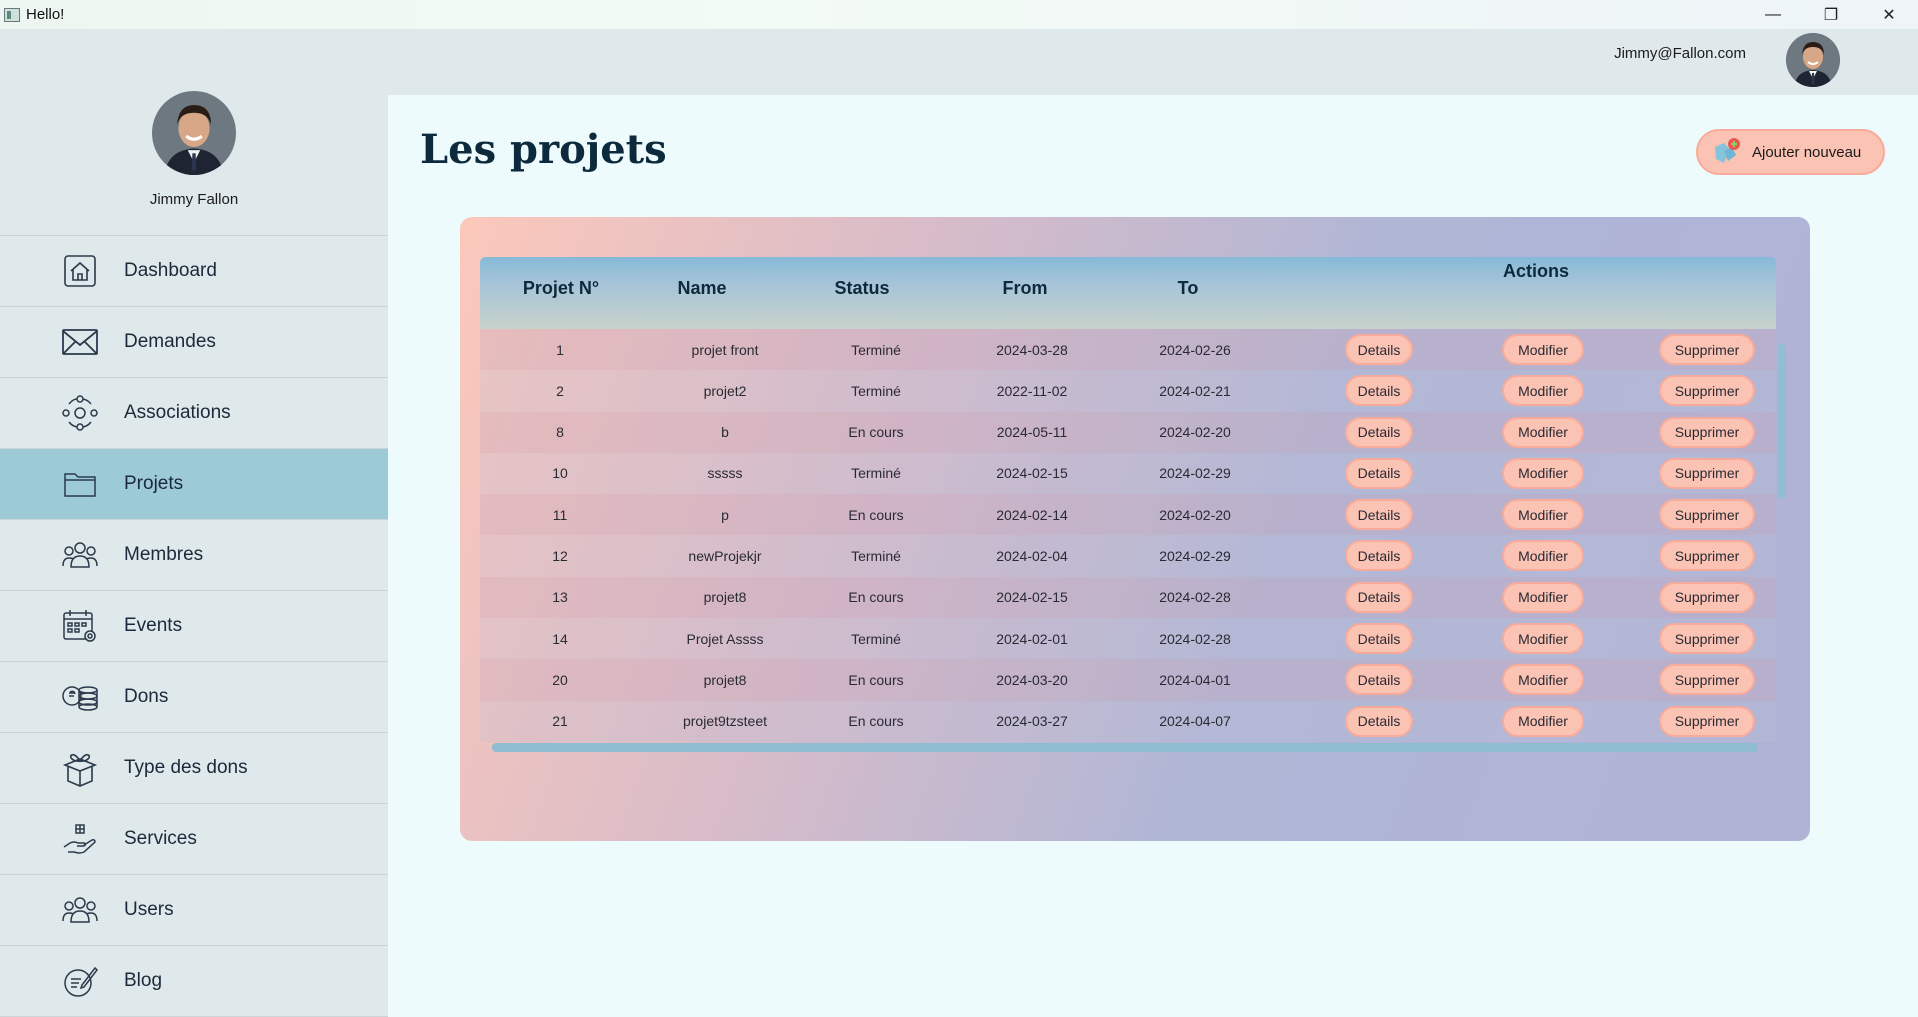  What do you see at coordinates (80, 271) in the screenshot?
I see `home-icon` at bounding box center [80, 271].